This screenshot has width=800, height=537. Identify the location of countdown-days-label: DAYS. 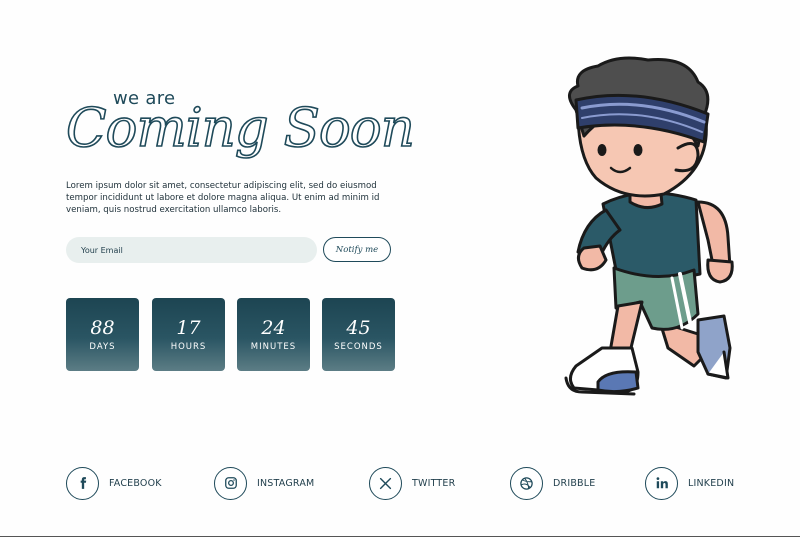
(102, 347).